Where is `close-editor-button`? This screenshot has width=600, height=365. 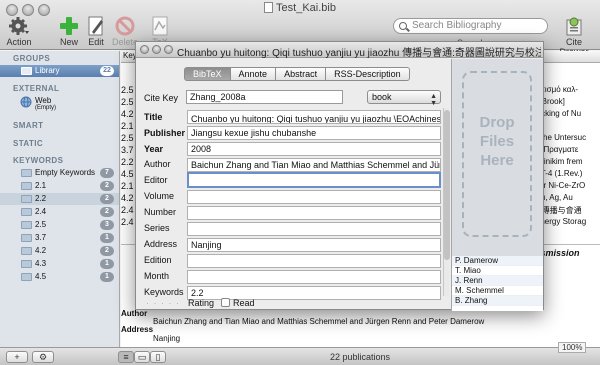 close-editor-button is located at coordinates (144, 49).